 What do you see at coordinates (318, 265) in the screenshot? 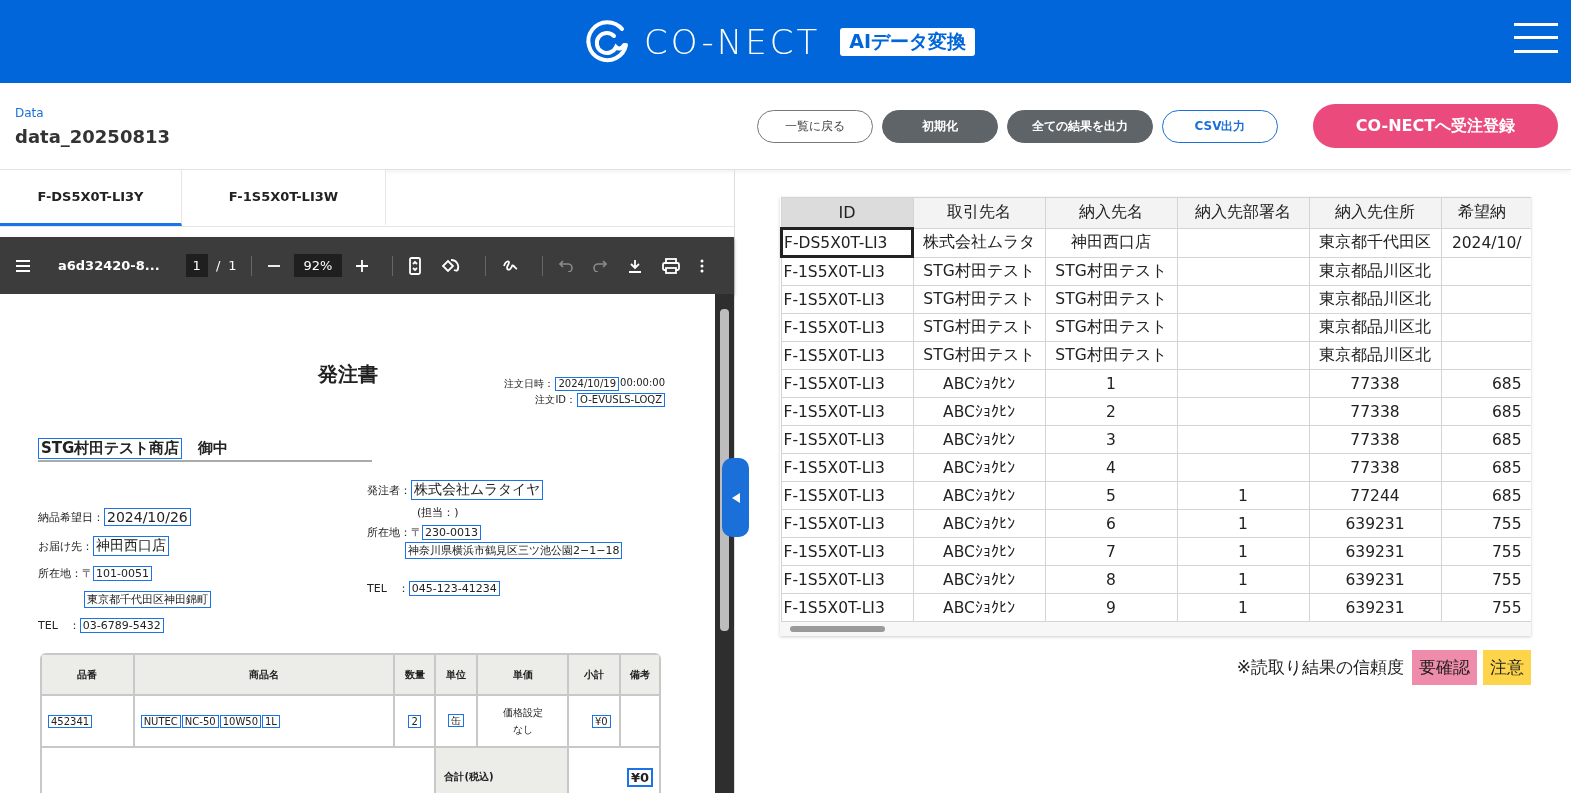
I see `zoom-field: 92%` at bounding box center [318, 265].